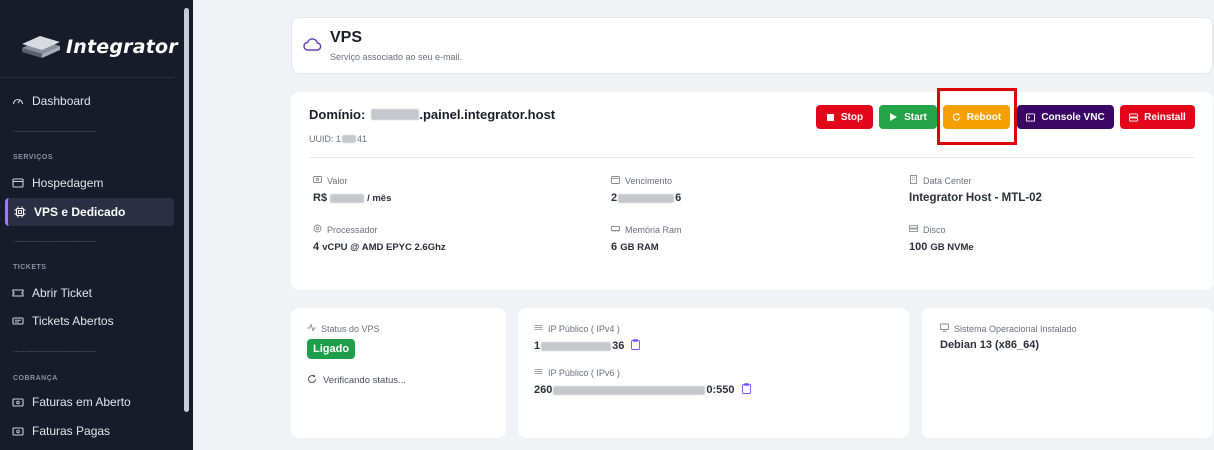  Describe the element at coordinates (312, 380) in the screenshot. I see `refresh-icon` at that location.